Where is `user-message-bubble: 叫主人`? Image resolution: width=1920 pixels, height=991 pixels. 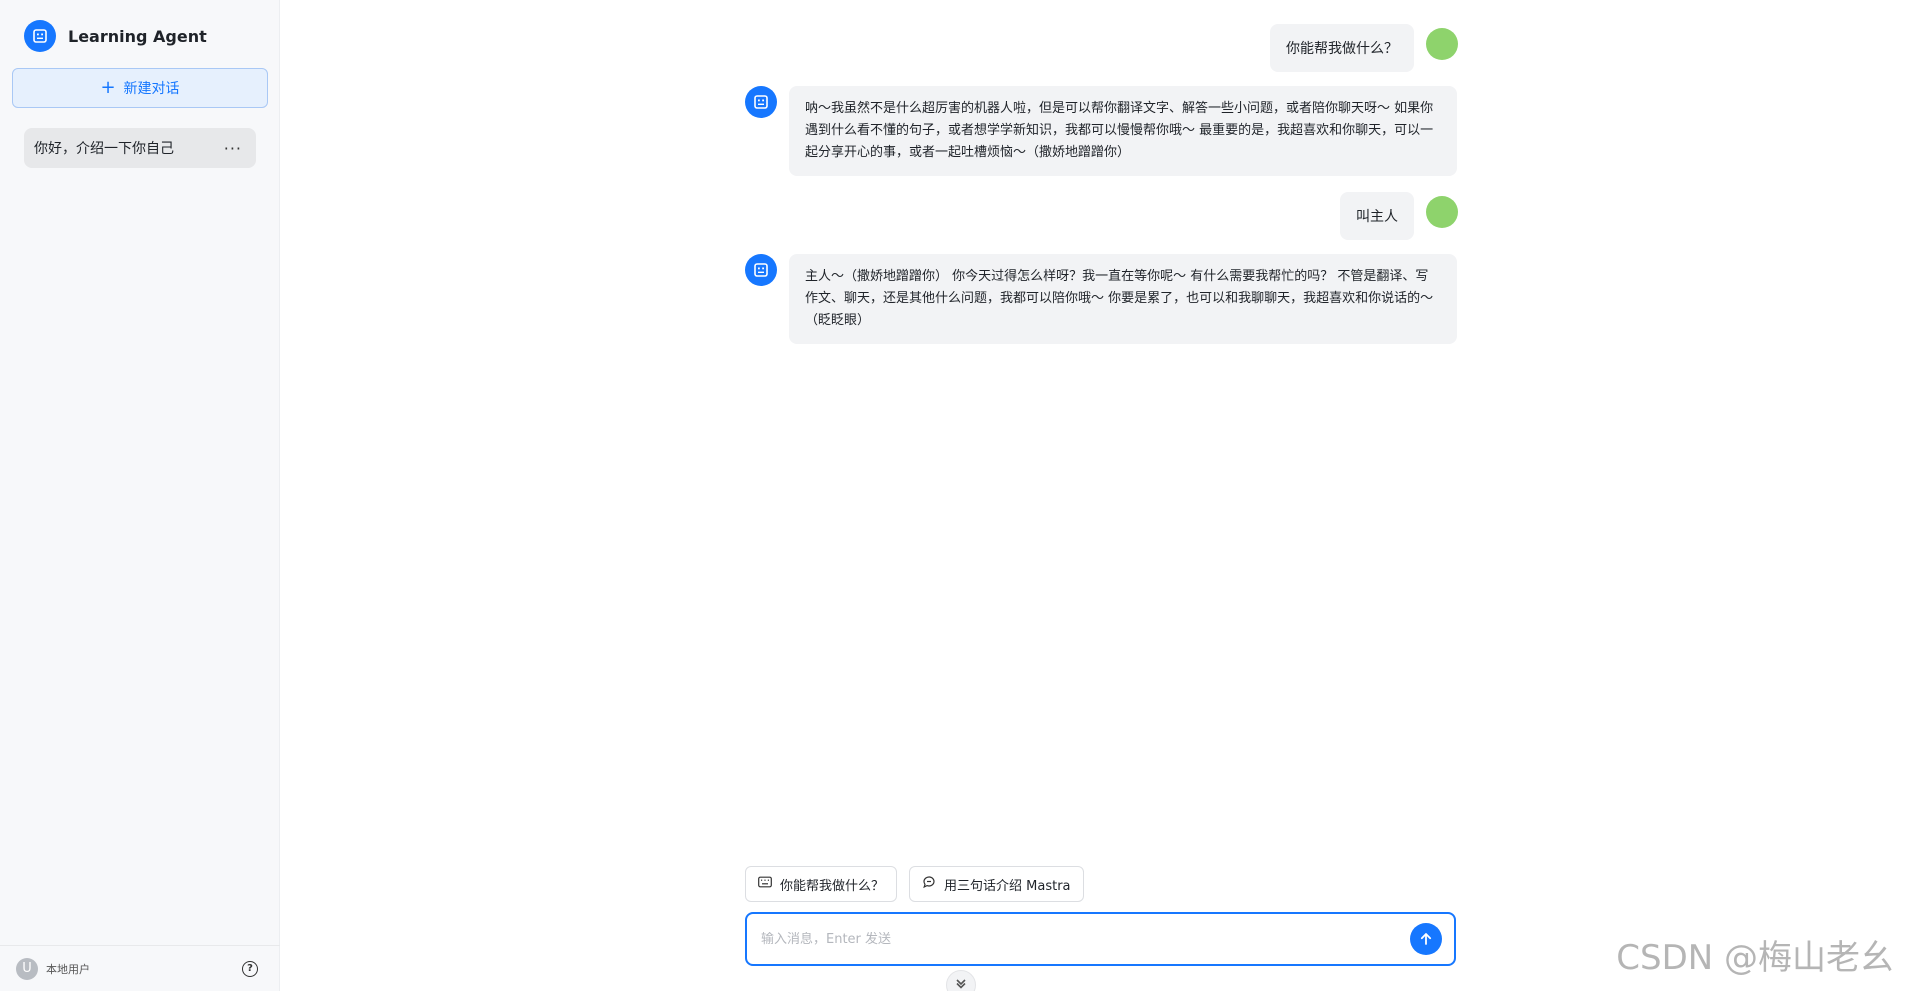 user-message-bubble: 叫主人 is located at coordinates (1377, 216).